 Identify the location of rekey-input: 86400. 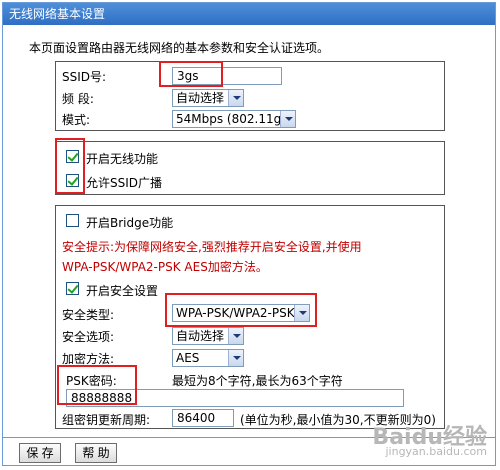
(203, 418).